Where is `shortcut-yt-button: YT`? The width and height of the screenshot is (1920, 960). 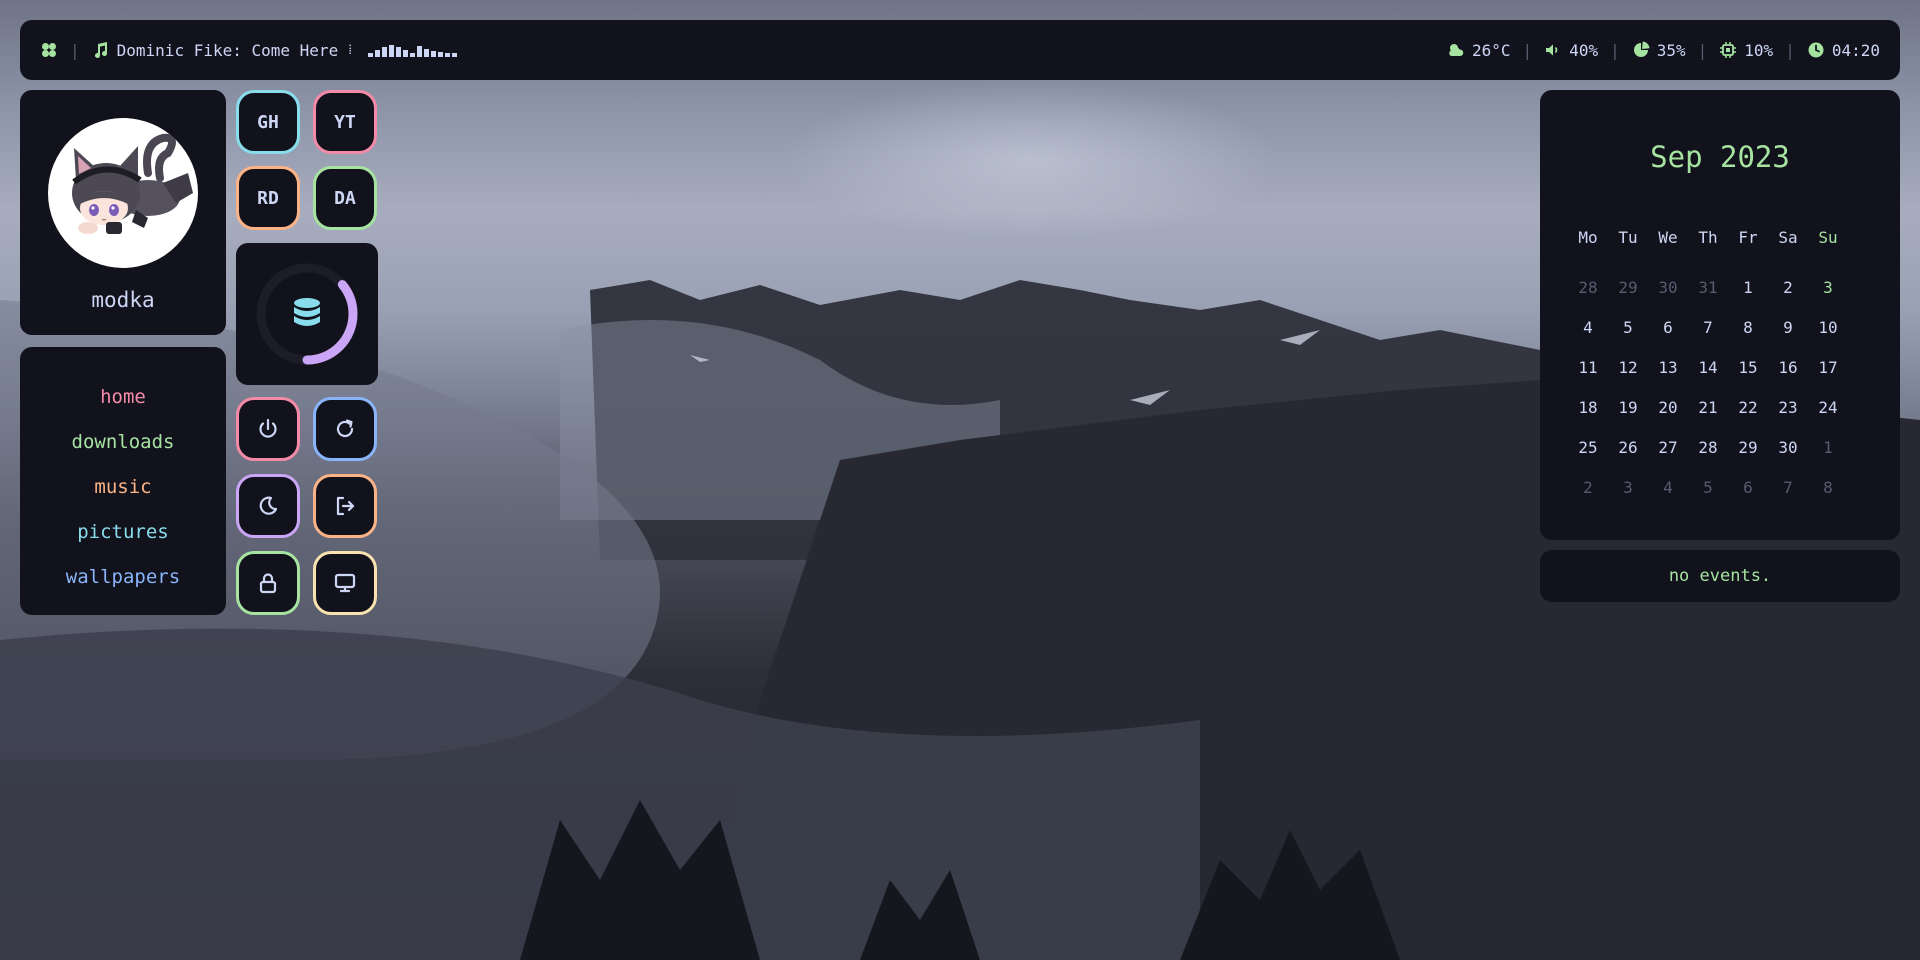
shortcut-yt-button: YT is located at coordinates (345, 122).